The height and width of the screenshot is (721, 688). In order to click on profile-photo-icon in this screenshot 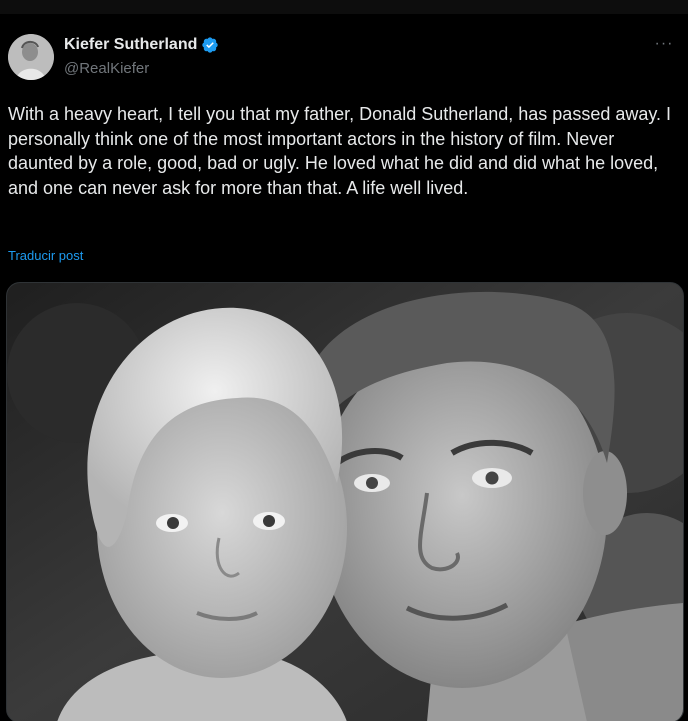, I will do `click(31, 57)`.